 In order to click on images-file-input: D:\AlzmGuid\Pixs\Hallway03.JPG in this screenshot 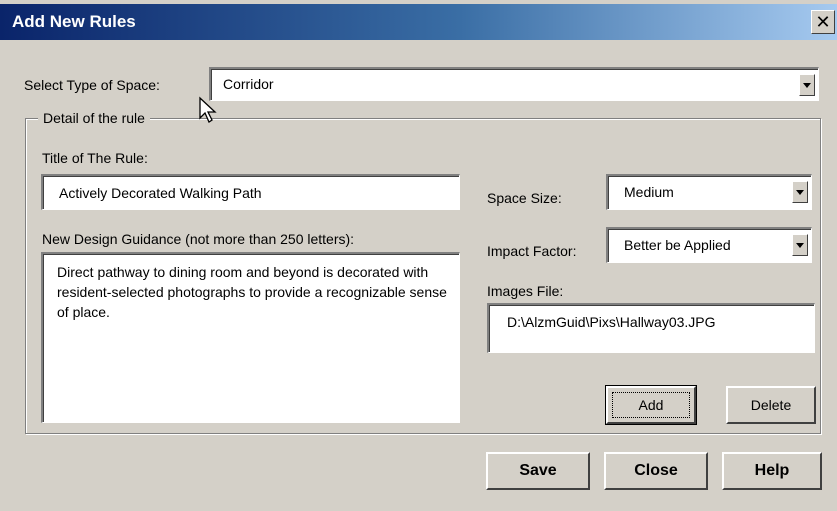, I will do `click(651, 328)`.